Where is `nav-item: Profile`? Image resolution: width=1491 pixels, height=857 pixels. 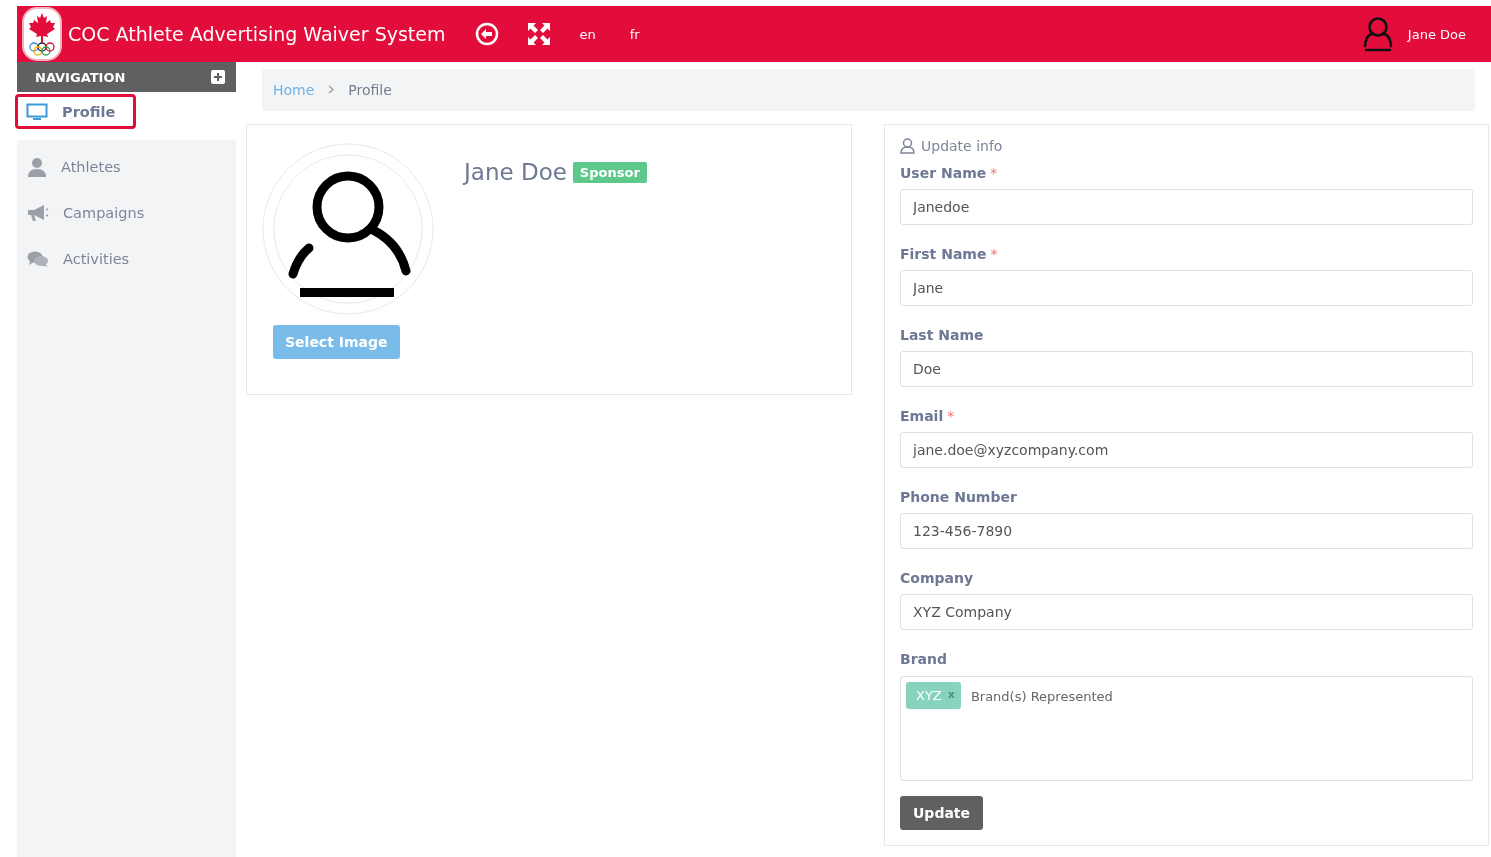 nav-item: Profile is located at coordinates (75, 111).